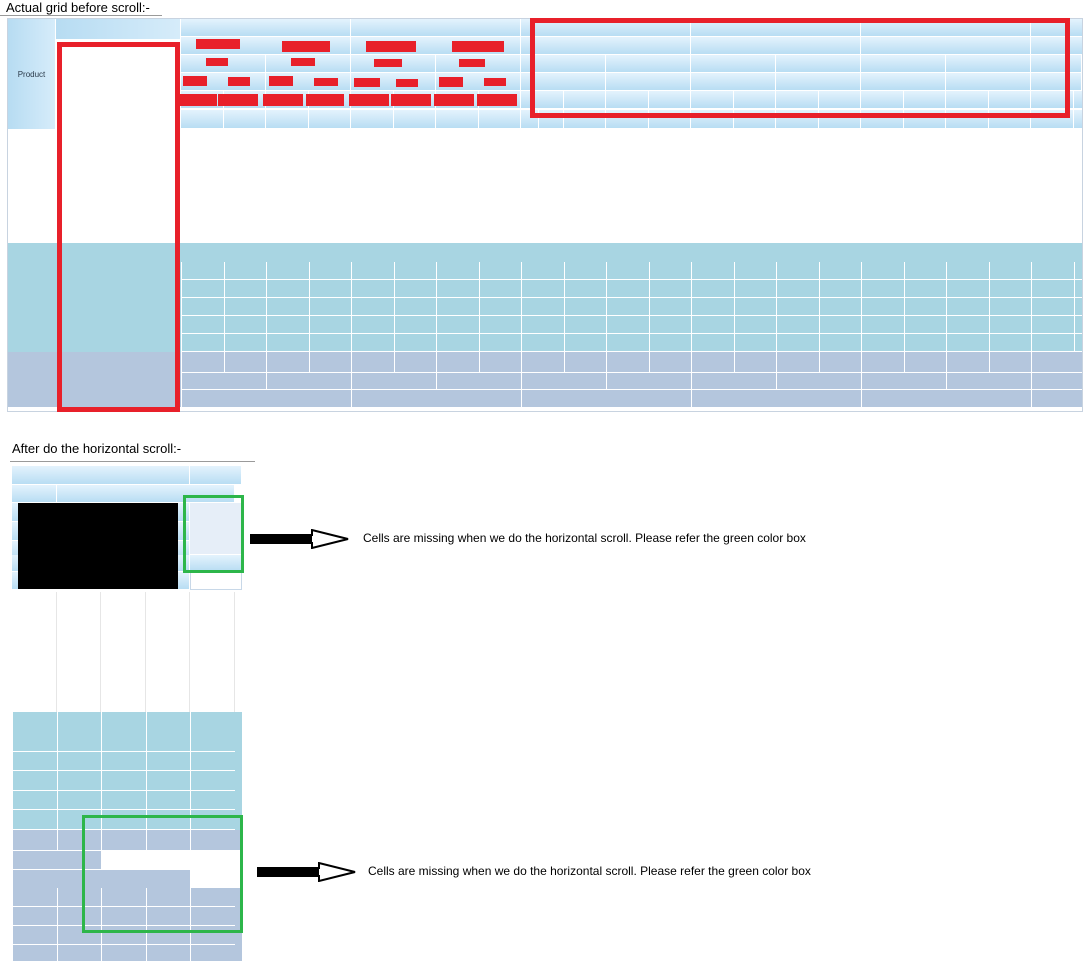 This screenshot has height=961, width=1088. What do you see at coordinates (436, 28) in the screenshot?
I see `date-header` at bounding box center [436, 28].